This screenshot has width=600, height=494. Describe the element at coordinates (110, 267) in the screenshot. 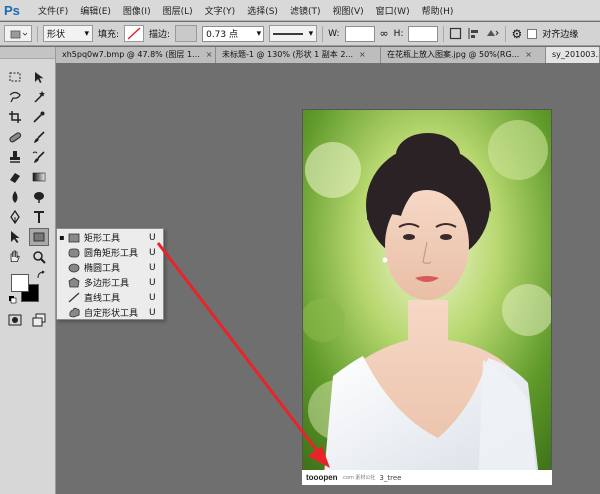

I see `flyout-item-ellipse: 椭圆工具 U` at that location.